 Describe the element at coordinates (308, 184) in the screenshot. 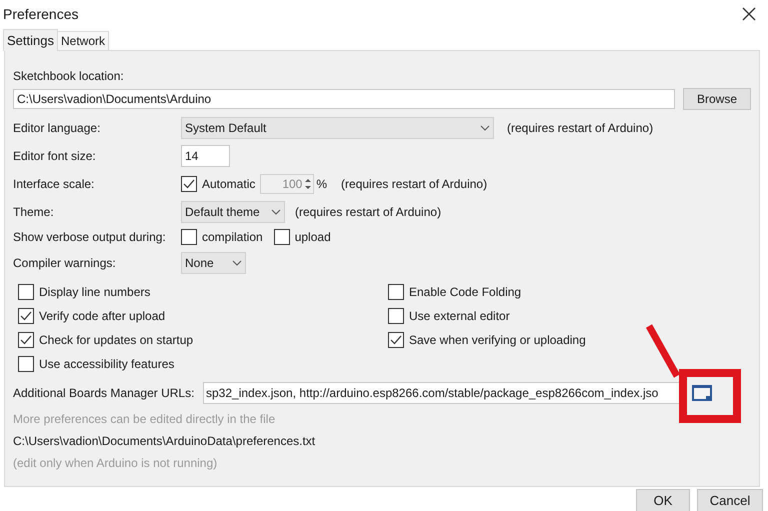

I see `spinner-arrows-icon` at that location.